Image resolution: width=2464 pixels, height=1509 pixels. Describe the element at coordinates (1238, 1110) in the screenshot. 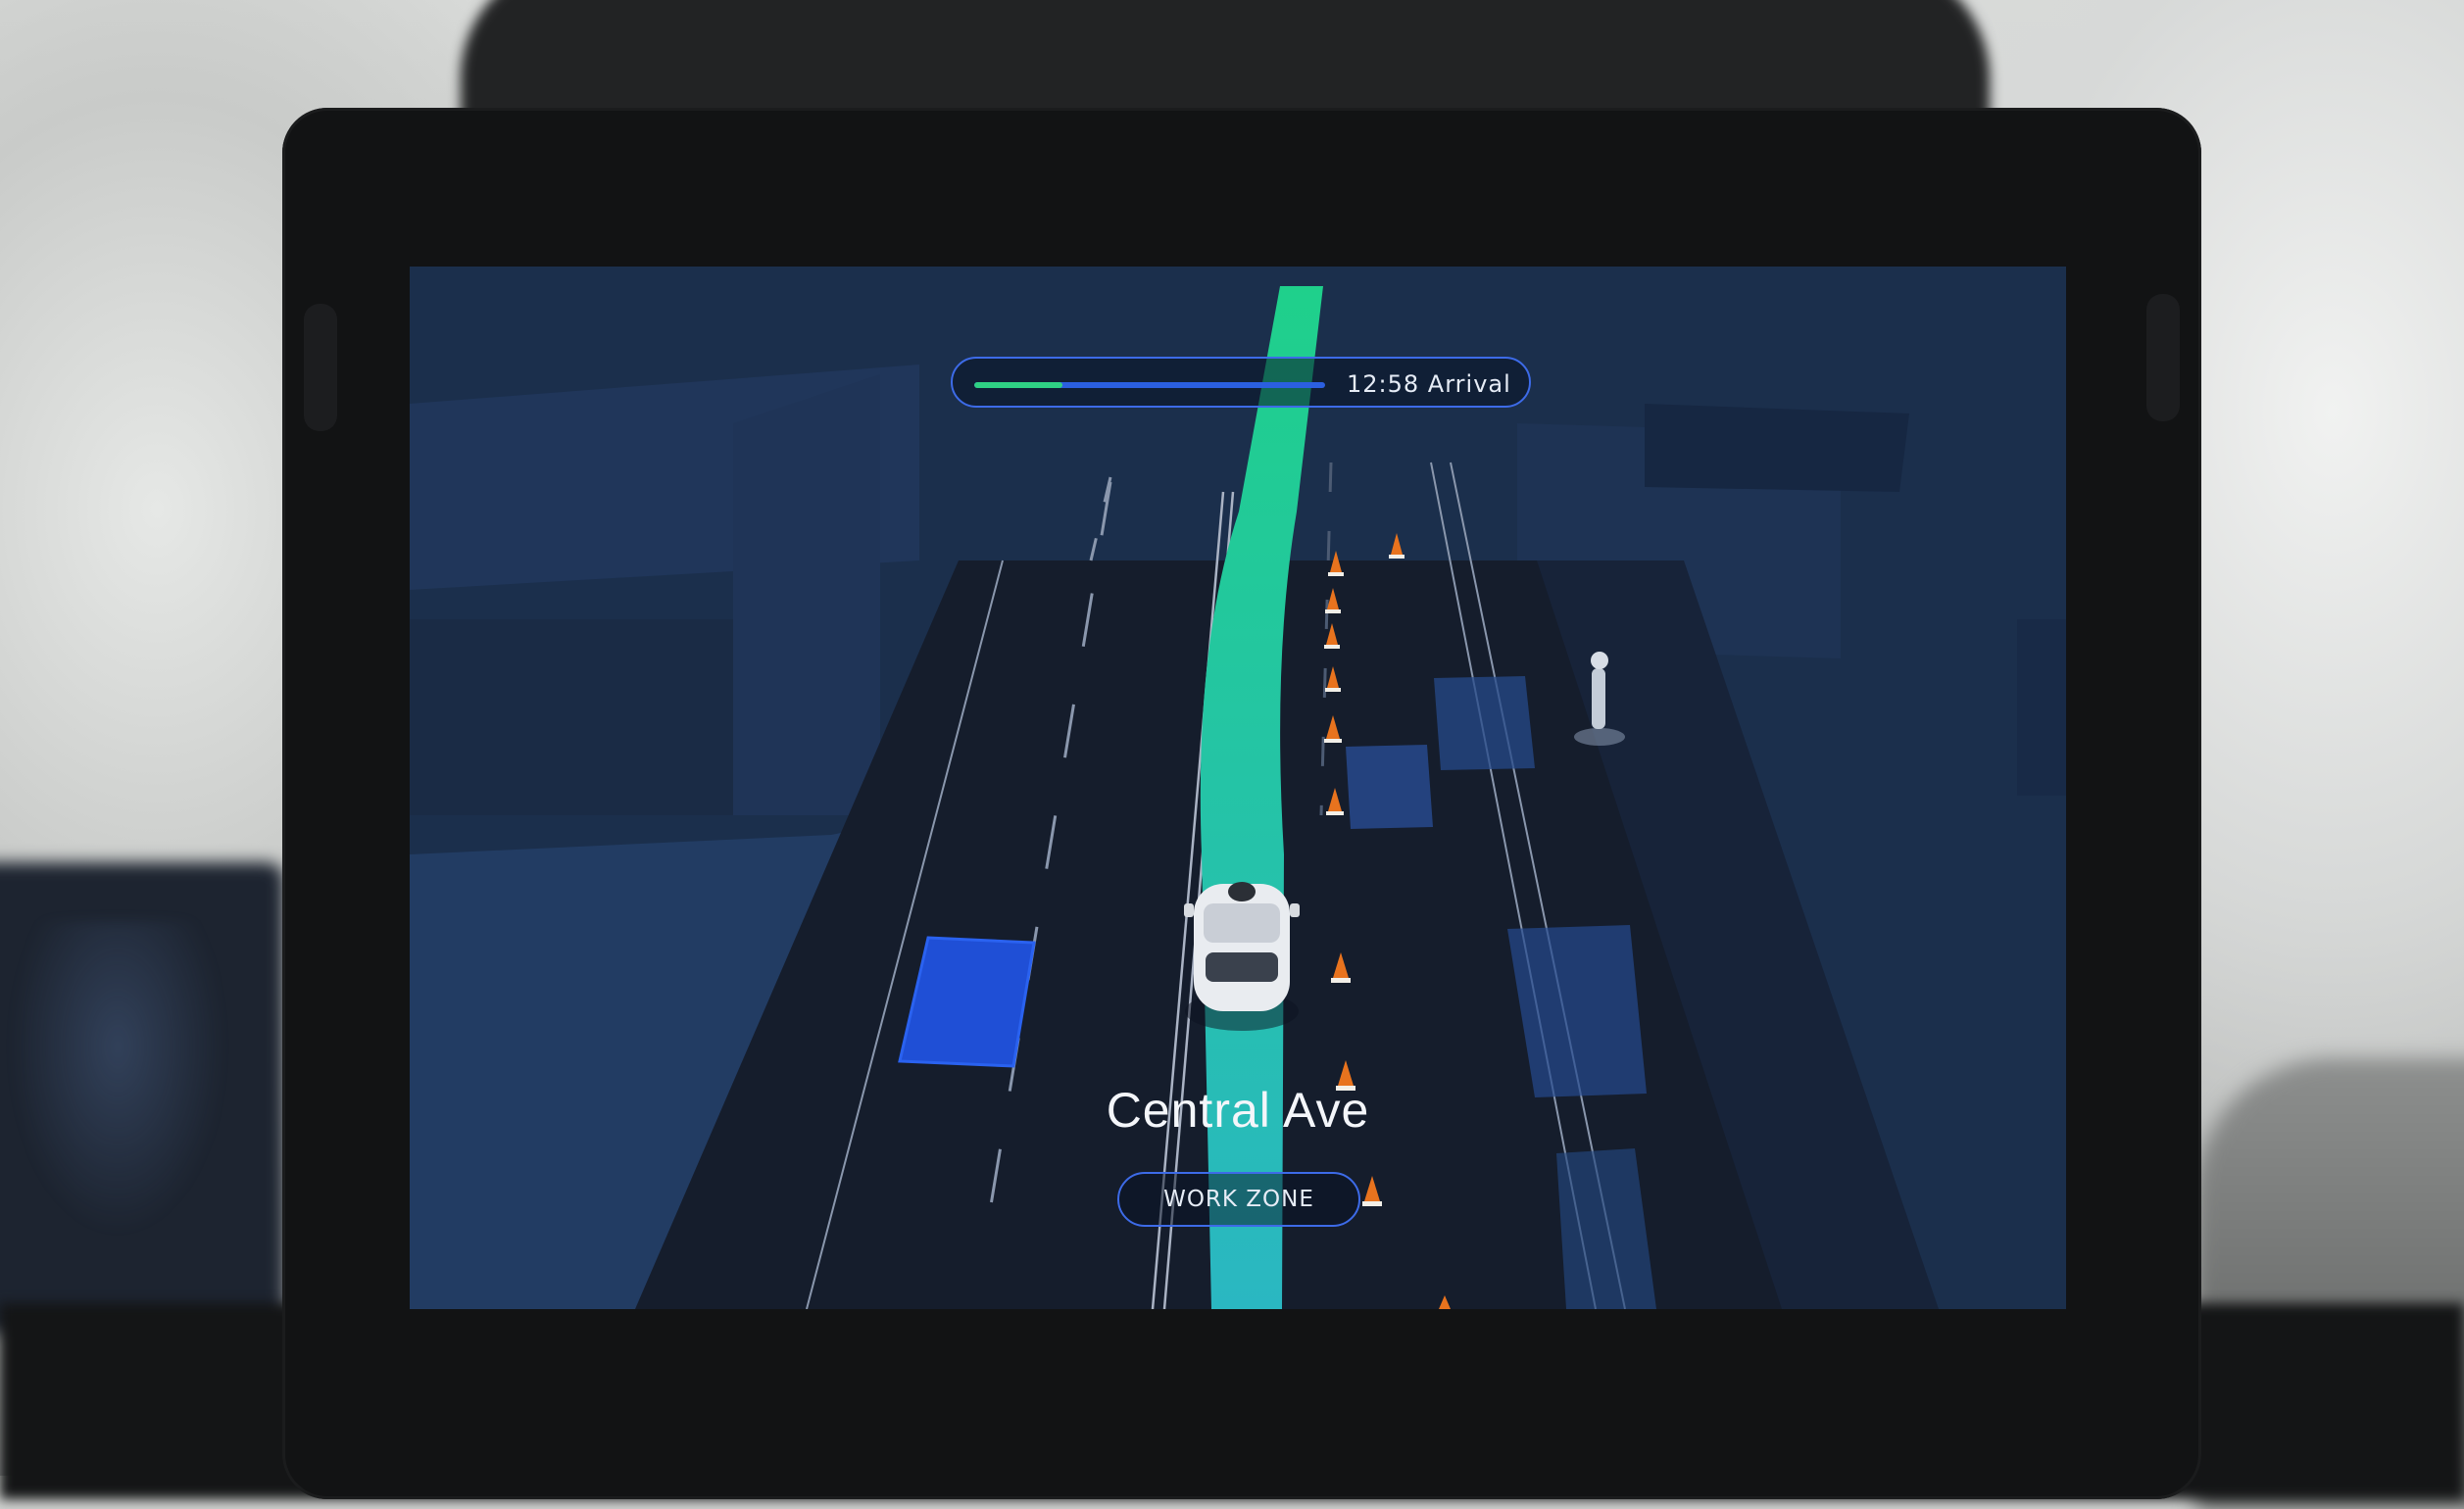

I see `current-street-name: Central Ave` at that location.